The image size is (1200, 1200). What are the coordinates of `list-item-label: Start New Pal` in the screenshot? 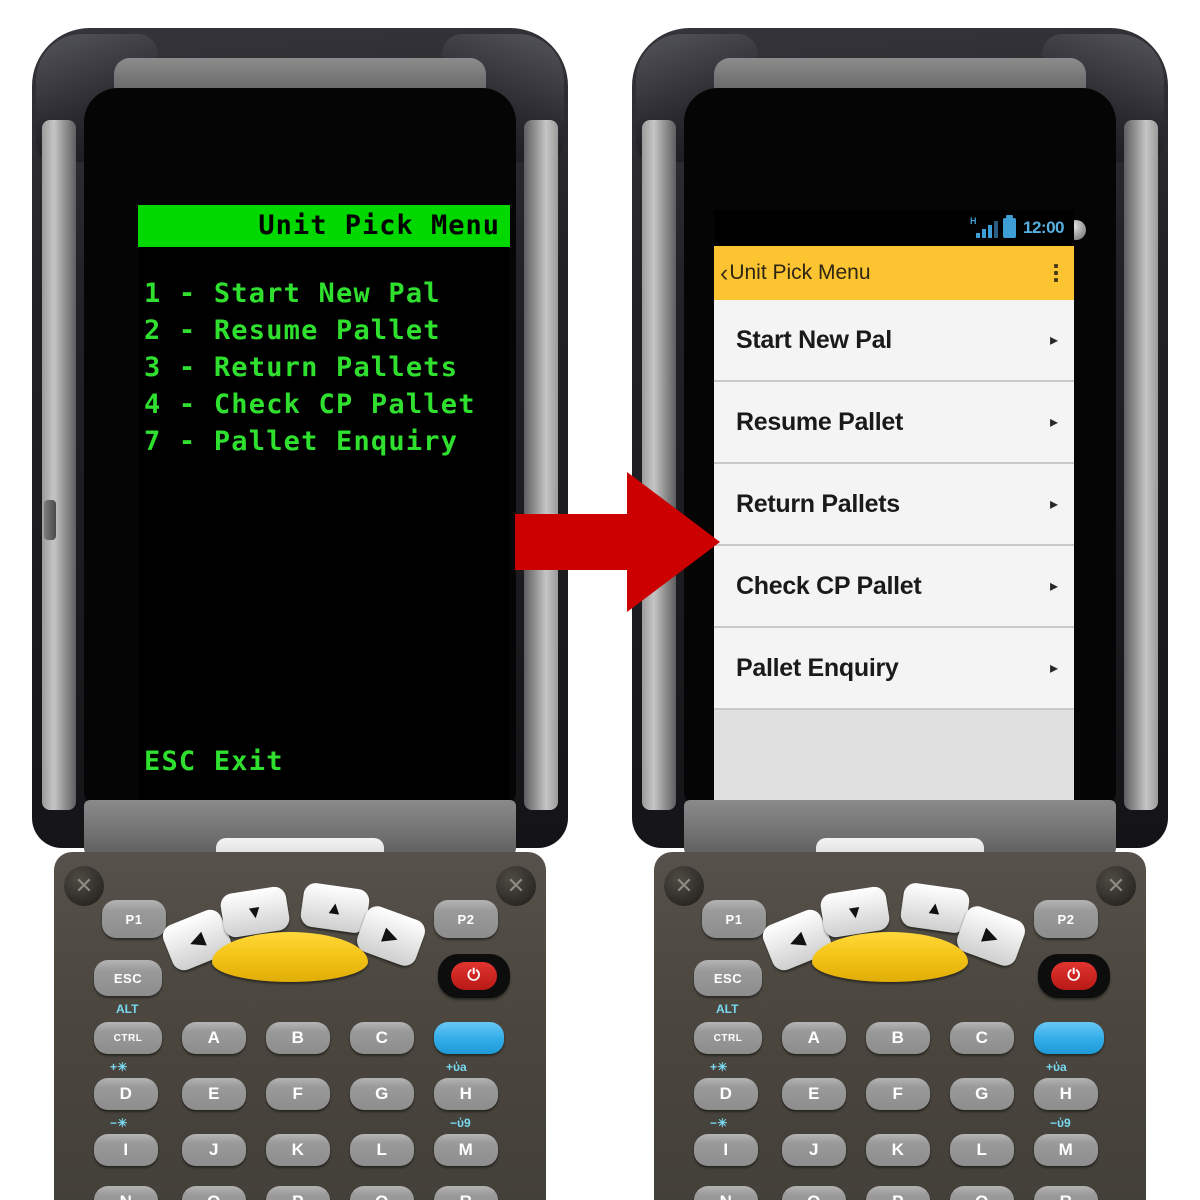 It's located at (814, 339).